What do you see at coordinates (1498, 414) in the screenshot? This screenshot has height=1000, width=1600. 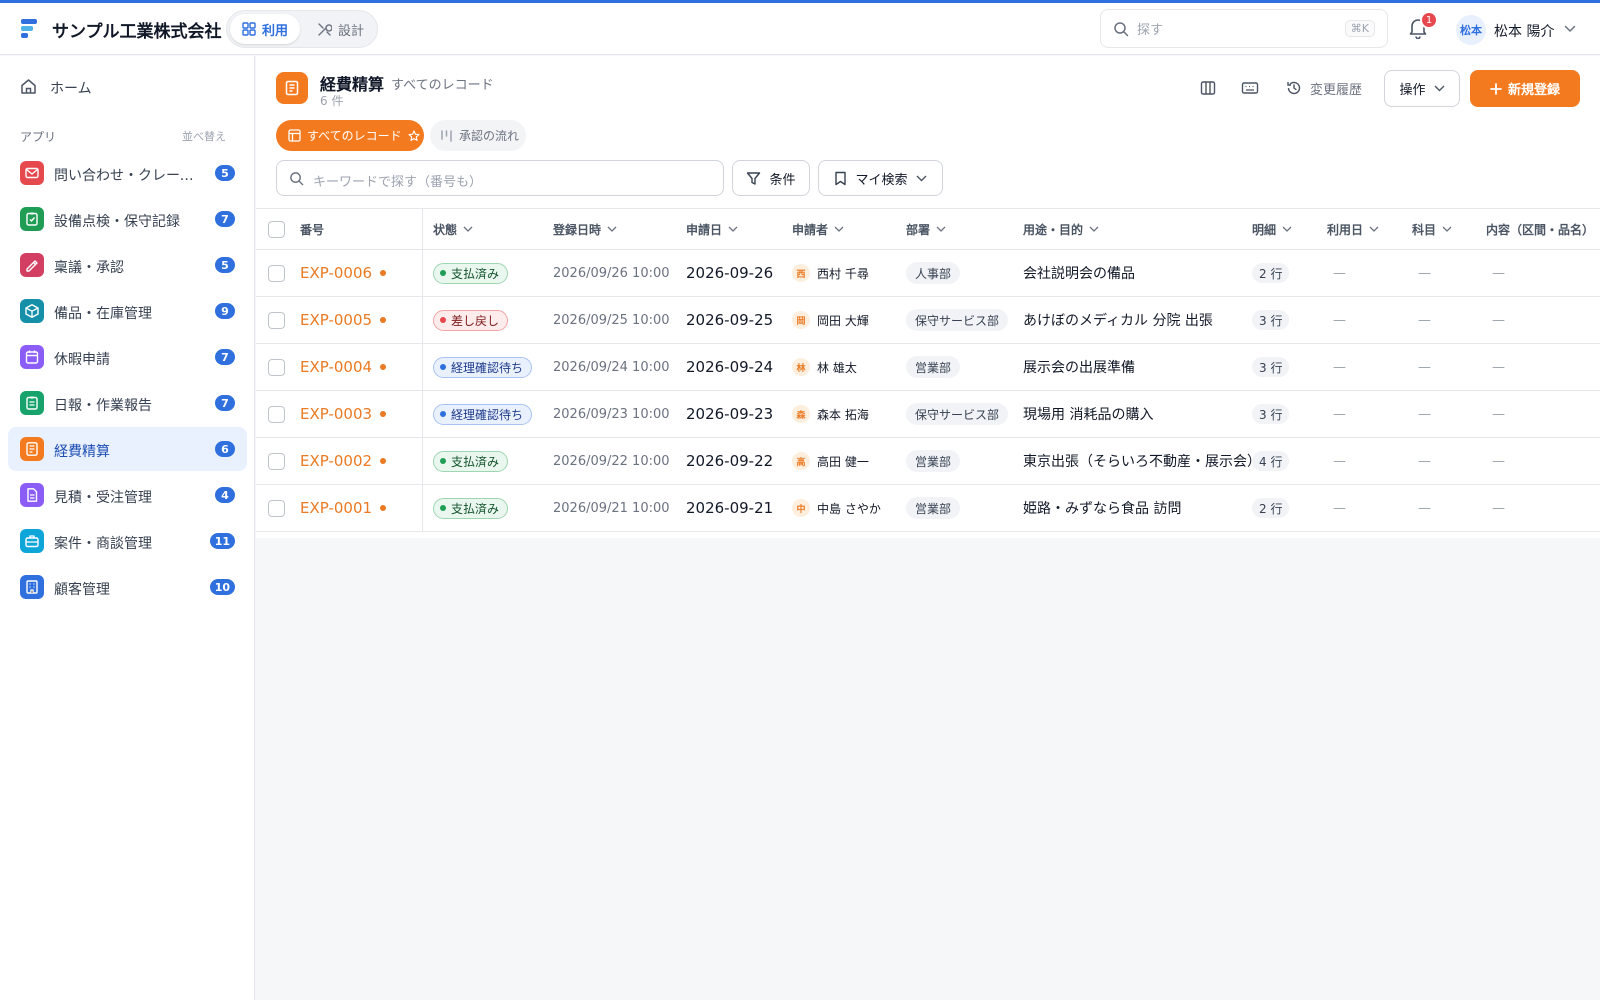 I see `content-empty: —` at bounding box center [1498, 414].